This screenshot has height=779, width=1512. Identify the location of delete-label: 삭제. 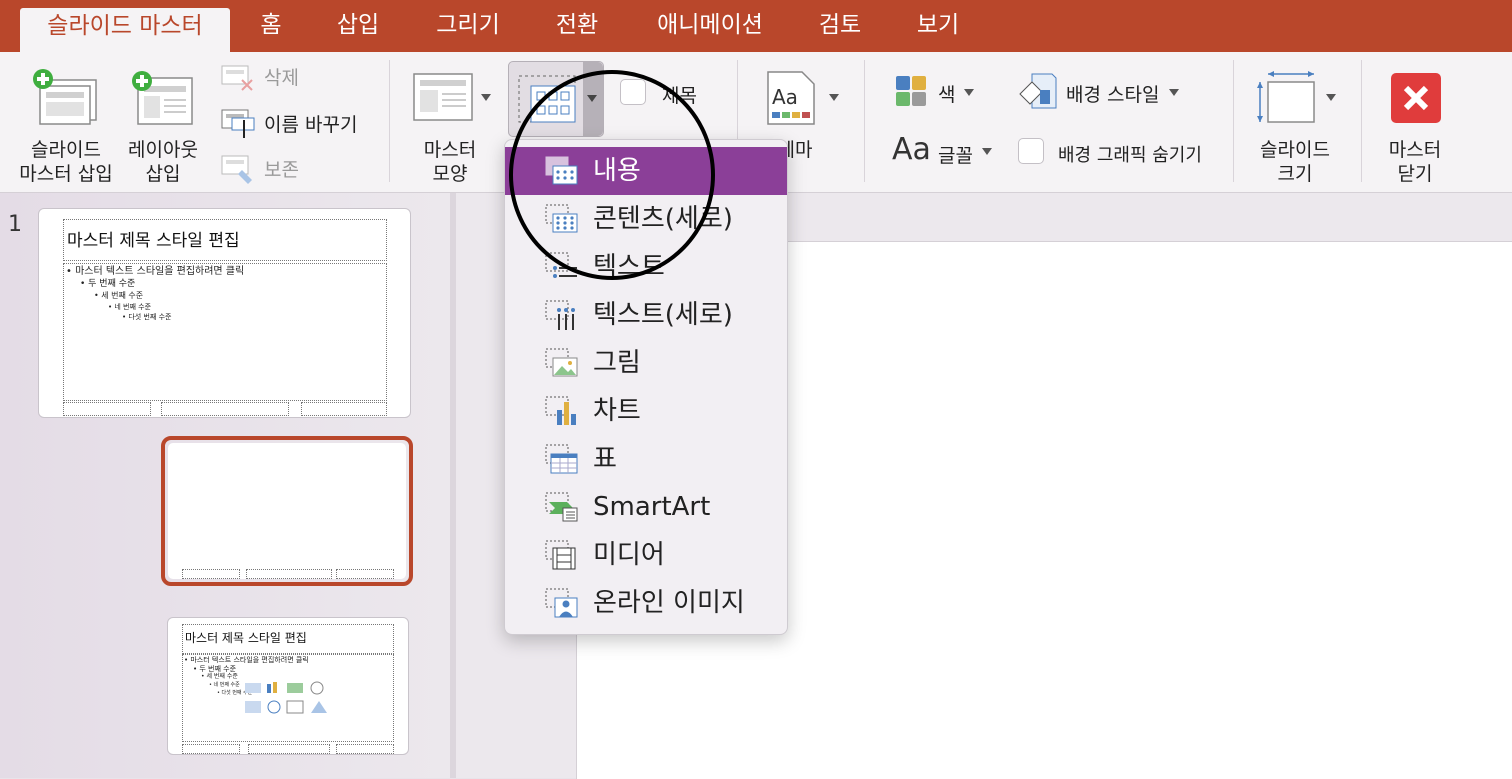
(281, 78).